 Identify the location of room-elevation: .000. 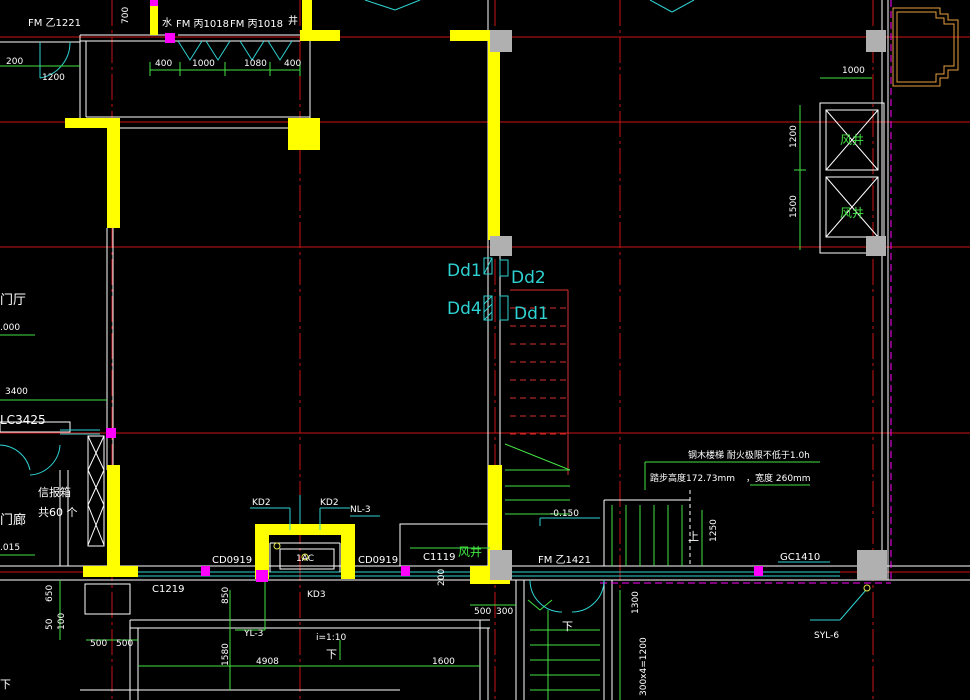
(10, 328).